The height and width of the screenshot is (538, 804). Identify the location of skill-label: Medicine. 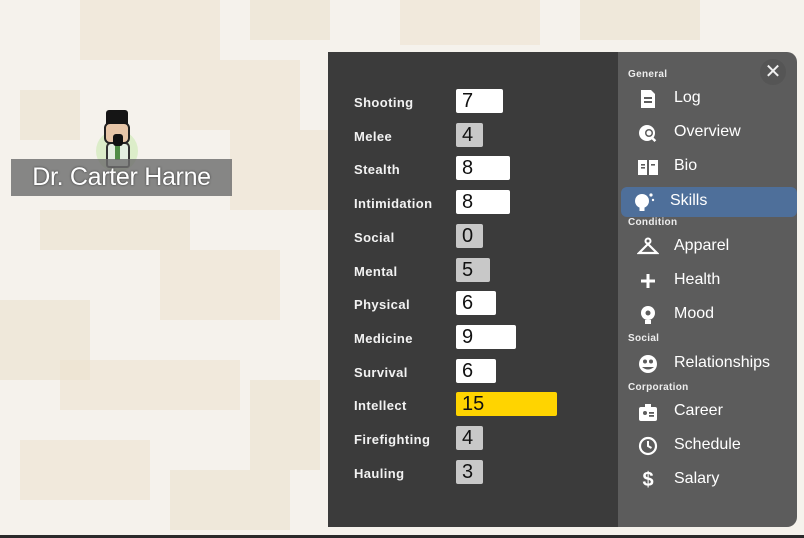
(383, 338).